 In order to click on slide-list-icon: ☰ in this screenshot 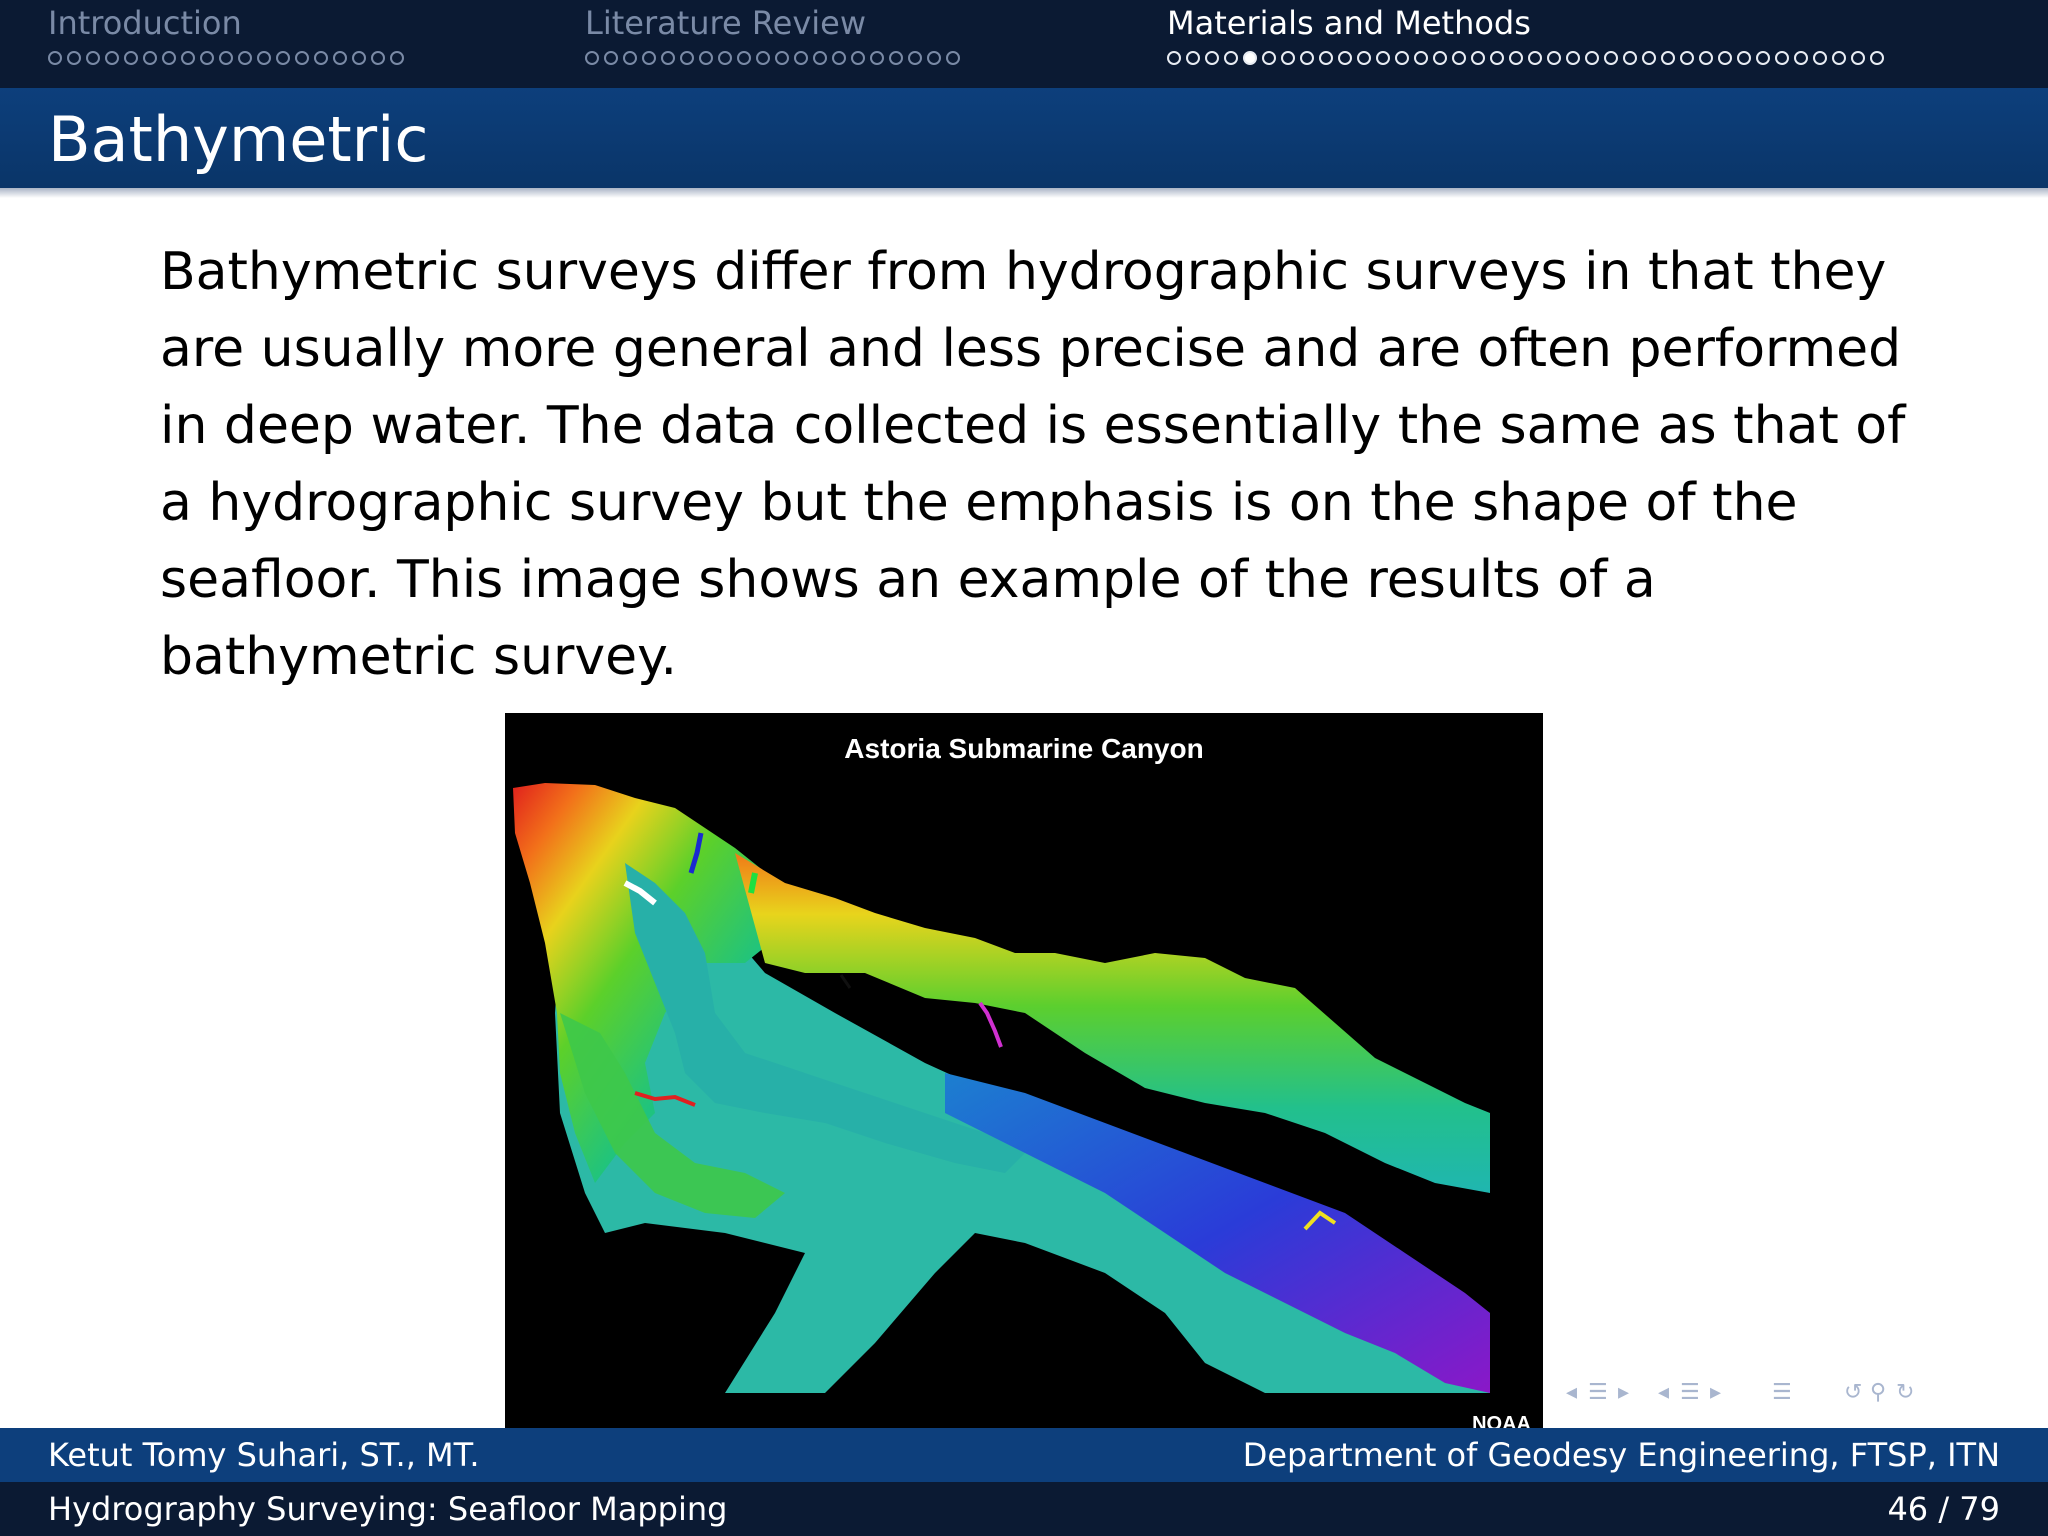, I will do `click(1598, 1392)`.